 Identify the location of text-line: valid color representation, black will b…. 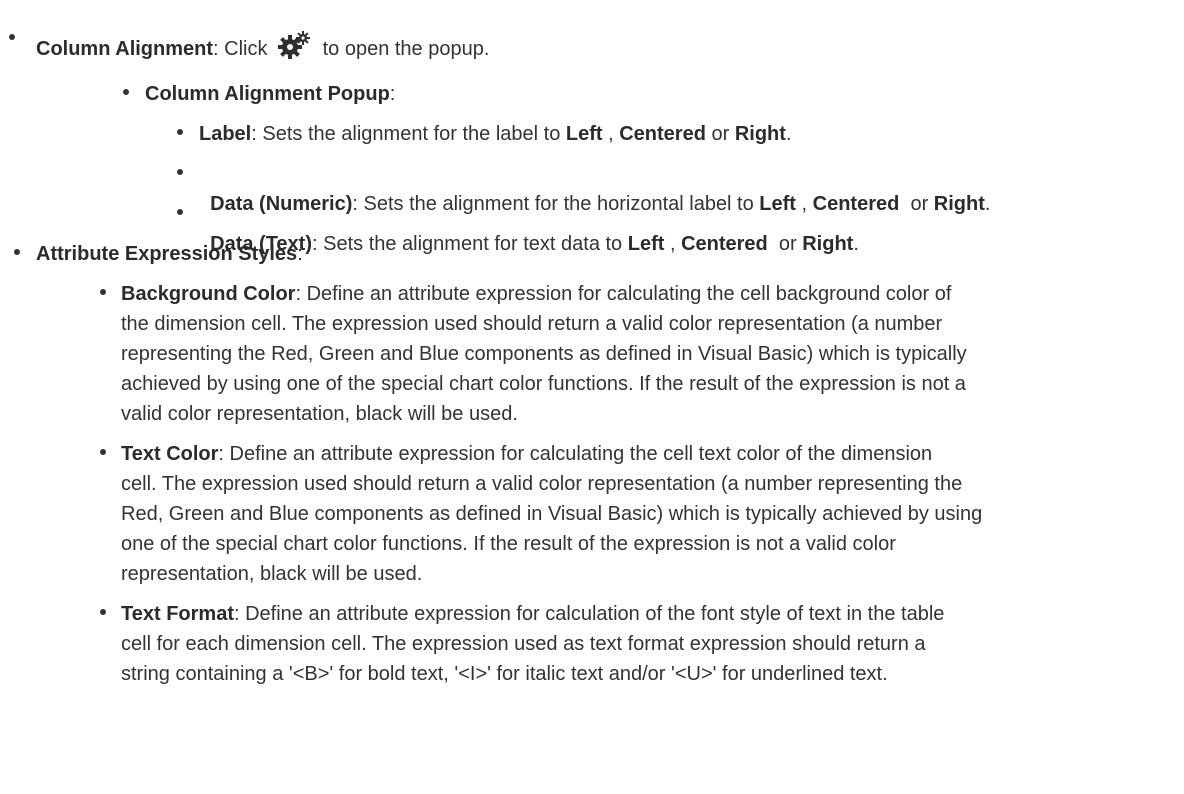
(319, 414).